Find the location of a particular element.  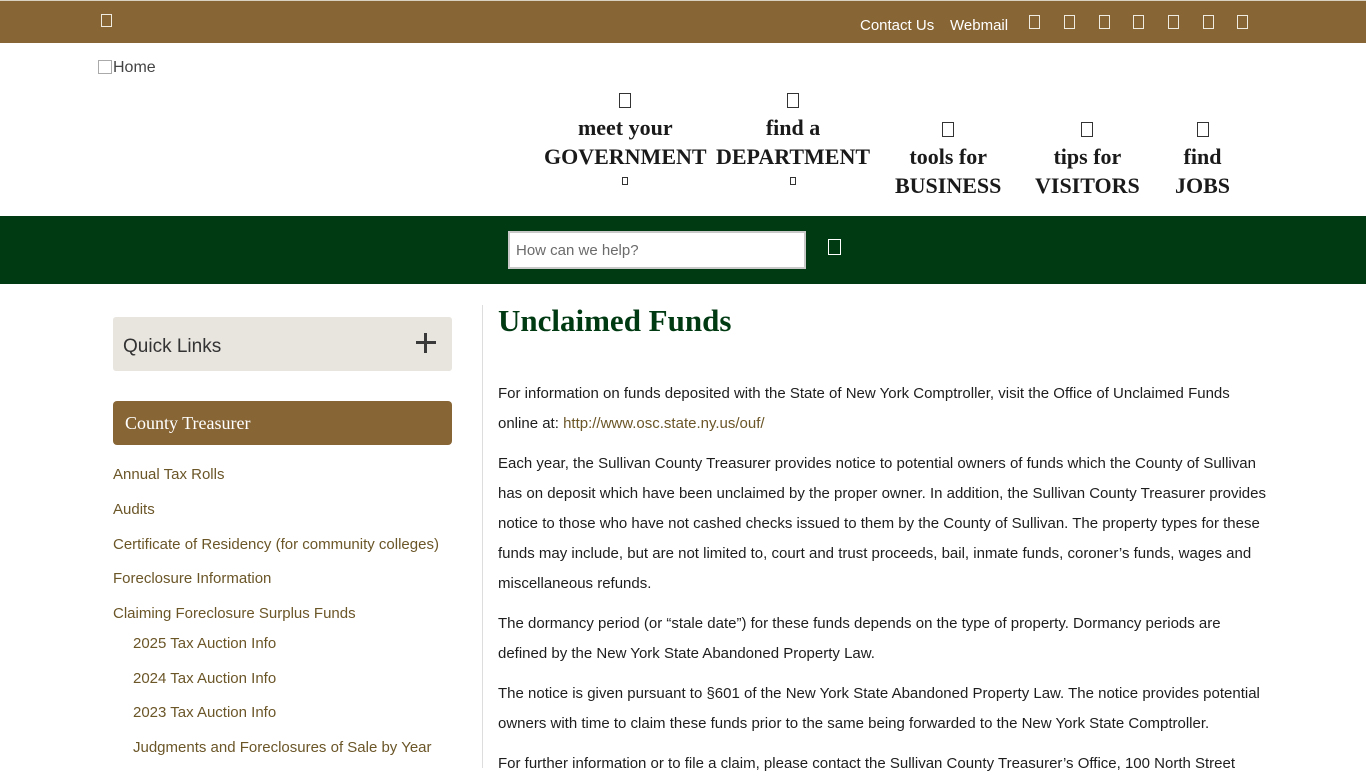

home-logo: Home is located at coordinates (127, 68).